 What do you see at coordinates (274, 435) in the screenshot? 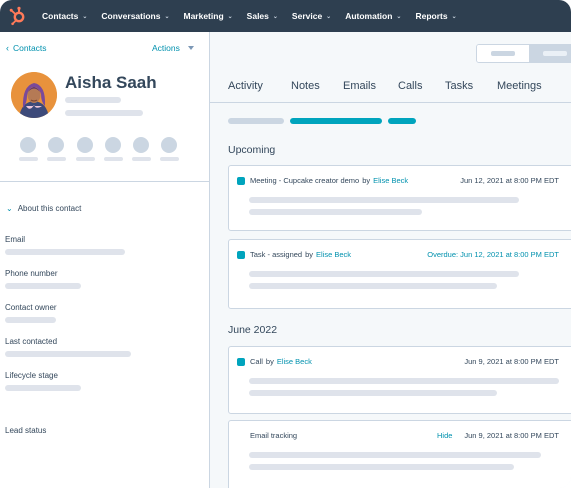
I see `card-type: Email tracking` at bounding box center [274, 435].